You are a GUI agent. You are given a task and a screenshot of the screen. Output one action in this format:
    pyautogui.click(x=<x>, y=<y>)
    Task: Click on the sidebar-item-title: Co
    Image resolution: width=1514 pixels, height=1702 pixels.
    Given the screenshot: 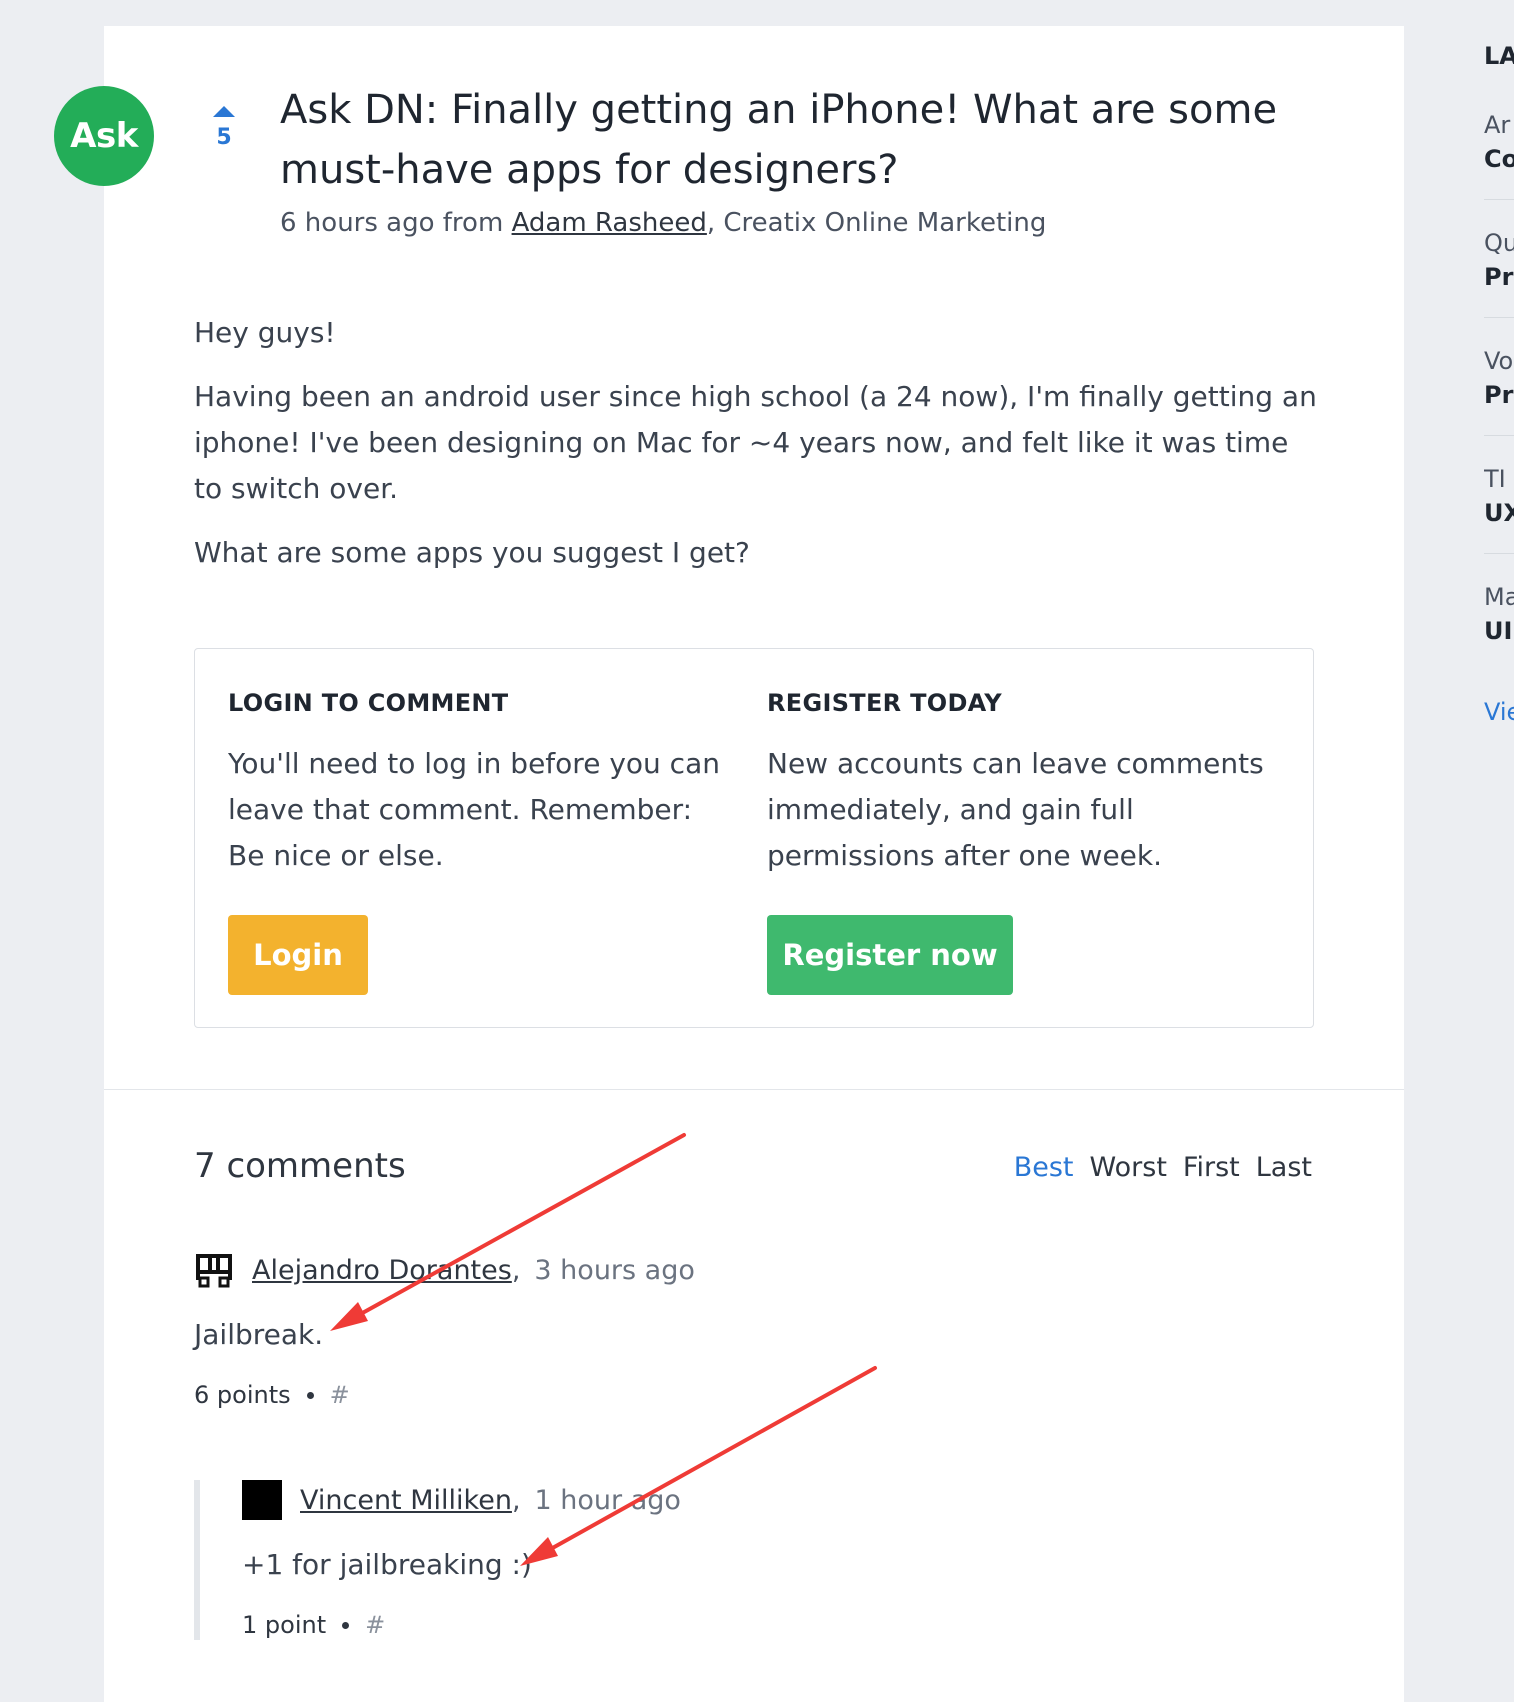 What is the action you would take?
    pyautogui.click(x=1499, y=159)
    